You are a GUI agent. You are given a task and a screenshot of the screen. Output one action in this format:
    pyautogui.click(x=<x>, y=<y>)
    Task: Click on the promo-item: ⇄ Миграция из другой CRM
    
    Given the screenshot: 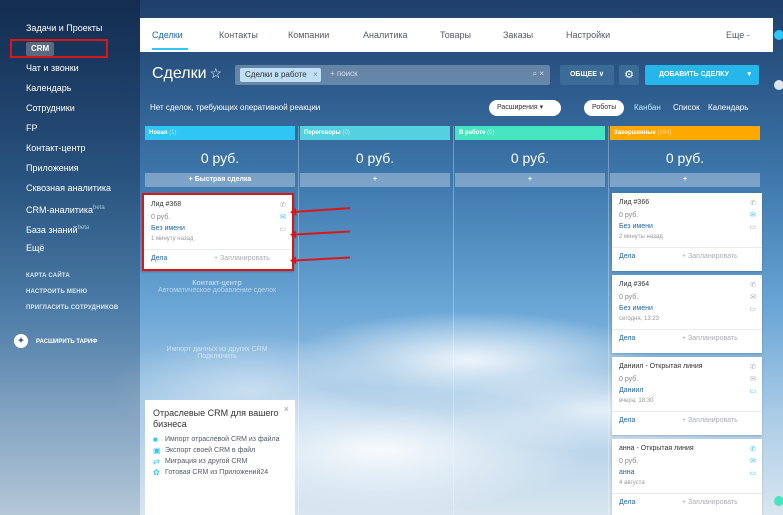 What is the action you would take?
    pyautogui.click(x=220, y=461)
    